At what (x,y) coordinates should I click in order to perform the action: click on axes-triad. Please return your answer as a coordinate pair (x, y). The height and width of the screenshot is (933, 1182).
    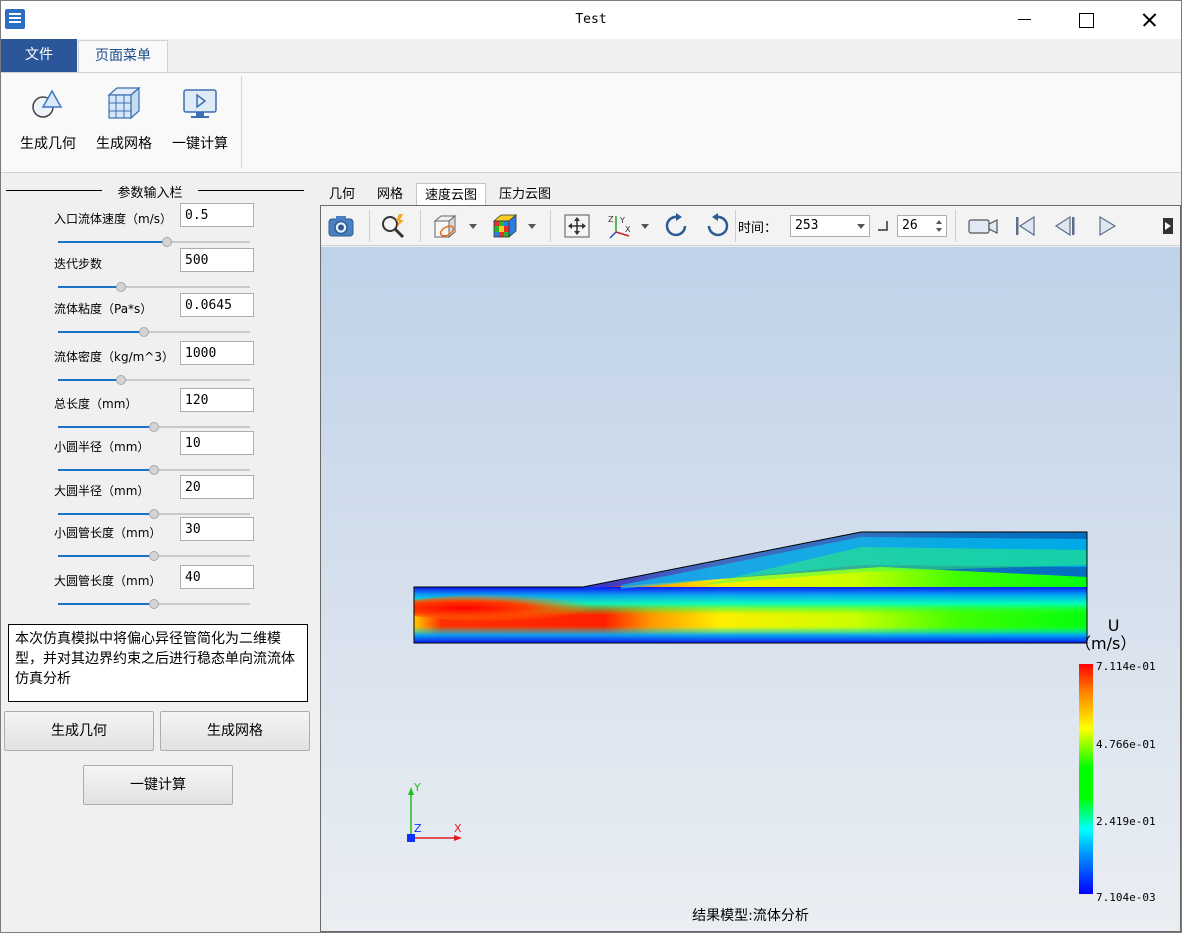
    Looking at the image, I should click on (434, 814).